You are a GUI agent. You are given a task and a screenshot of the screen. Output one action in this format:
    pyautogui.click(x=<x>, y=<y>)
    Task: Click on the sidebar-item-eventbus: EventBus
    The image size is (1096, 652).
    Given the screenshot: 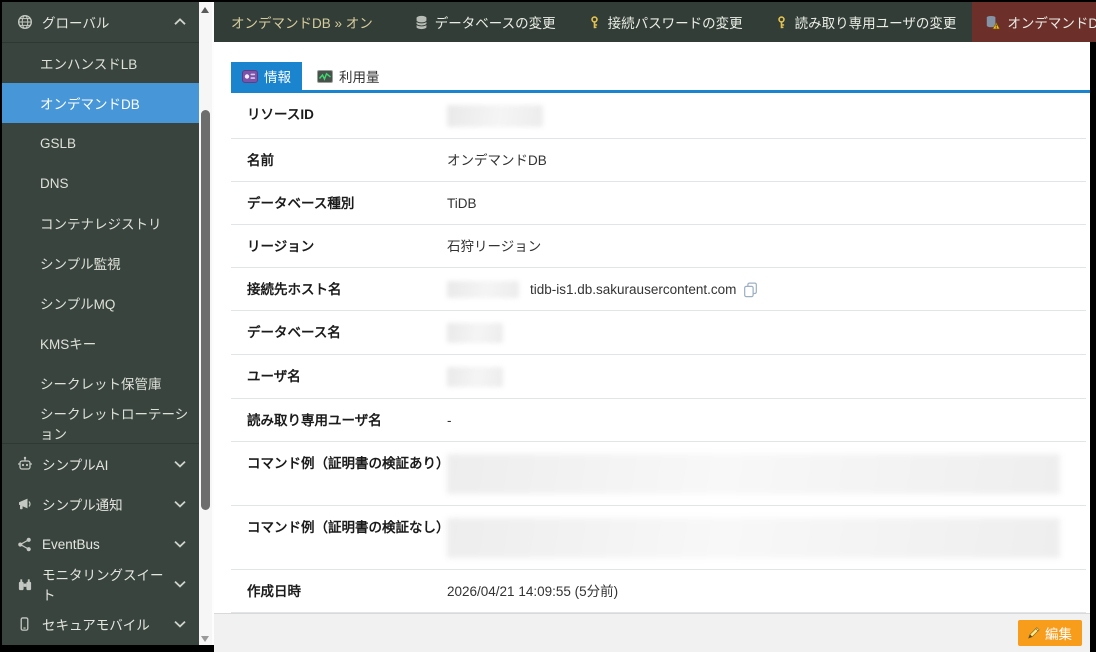 What is the action you would take?
    pyautogui.click(x=100, y=544)
    